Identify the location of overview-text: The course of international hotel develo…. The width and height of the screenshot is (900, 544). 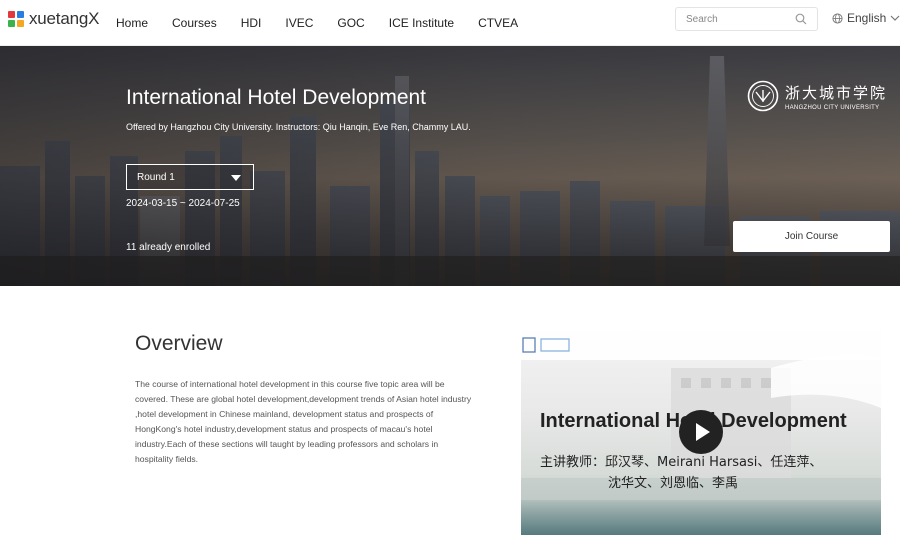
(317, 422).